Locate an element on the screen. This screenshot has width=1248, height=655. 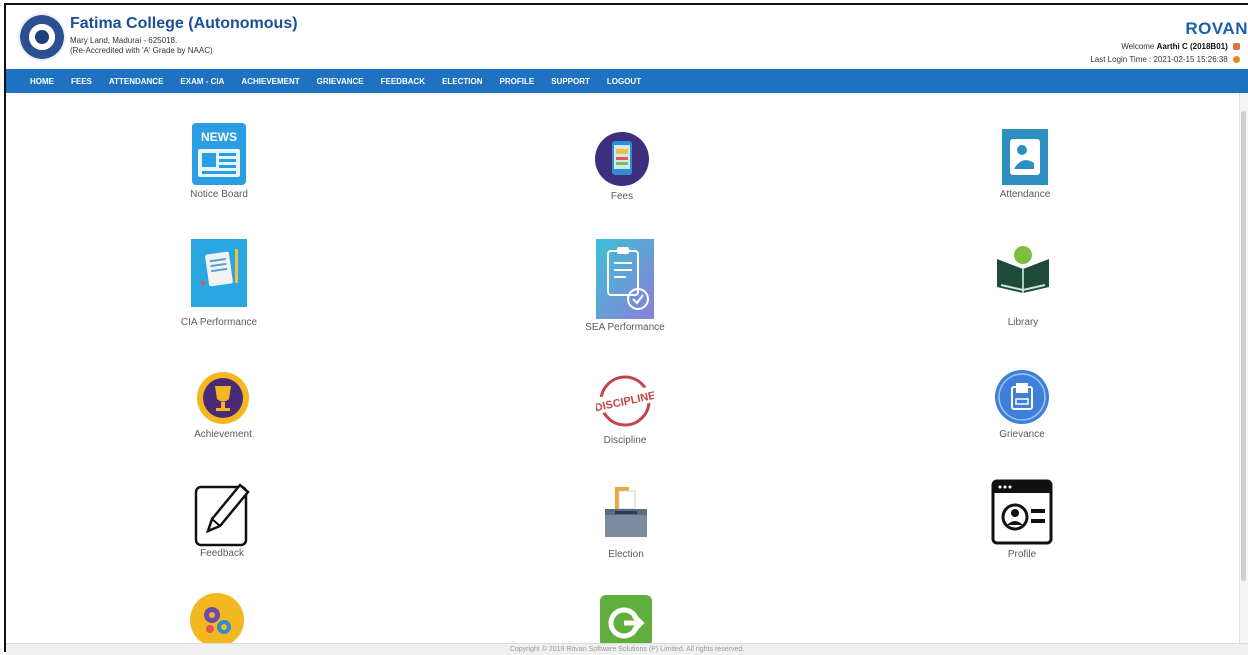
tile-logout is located at coordinates (626, 619).